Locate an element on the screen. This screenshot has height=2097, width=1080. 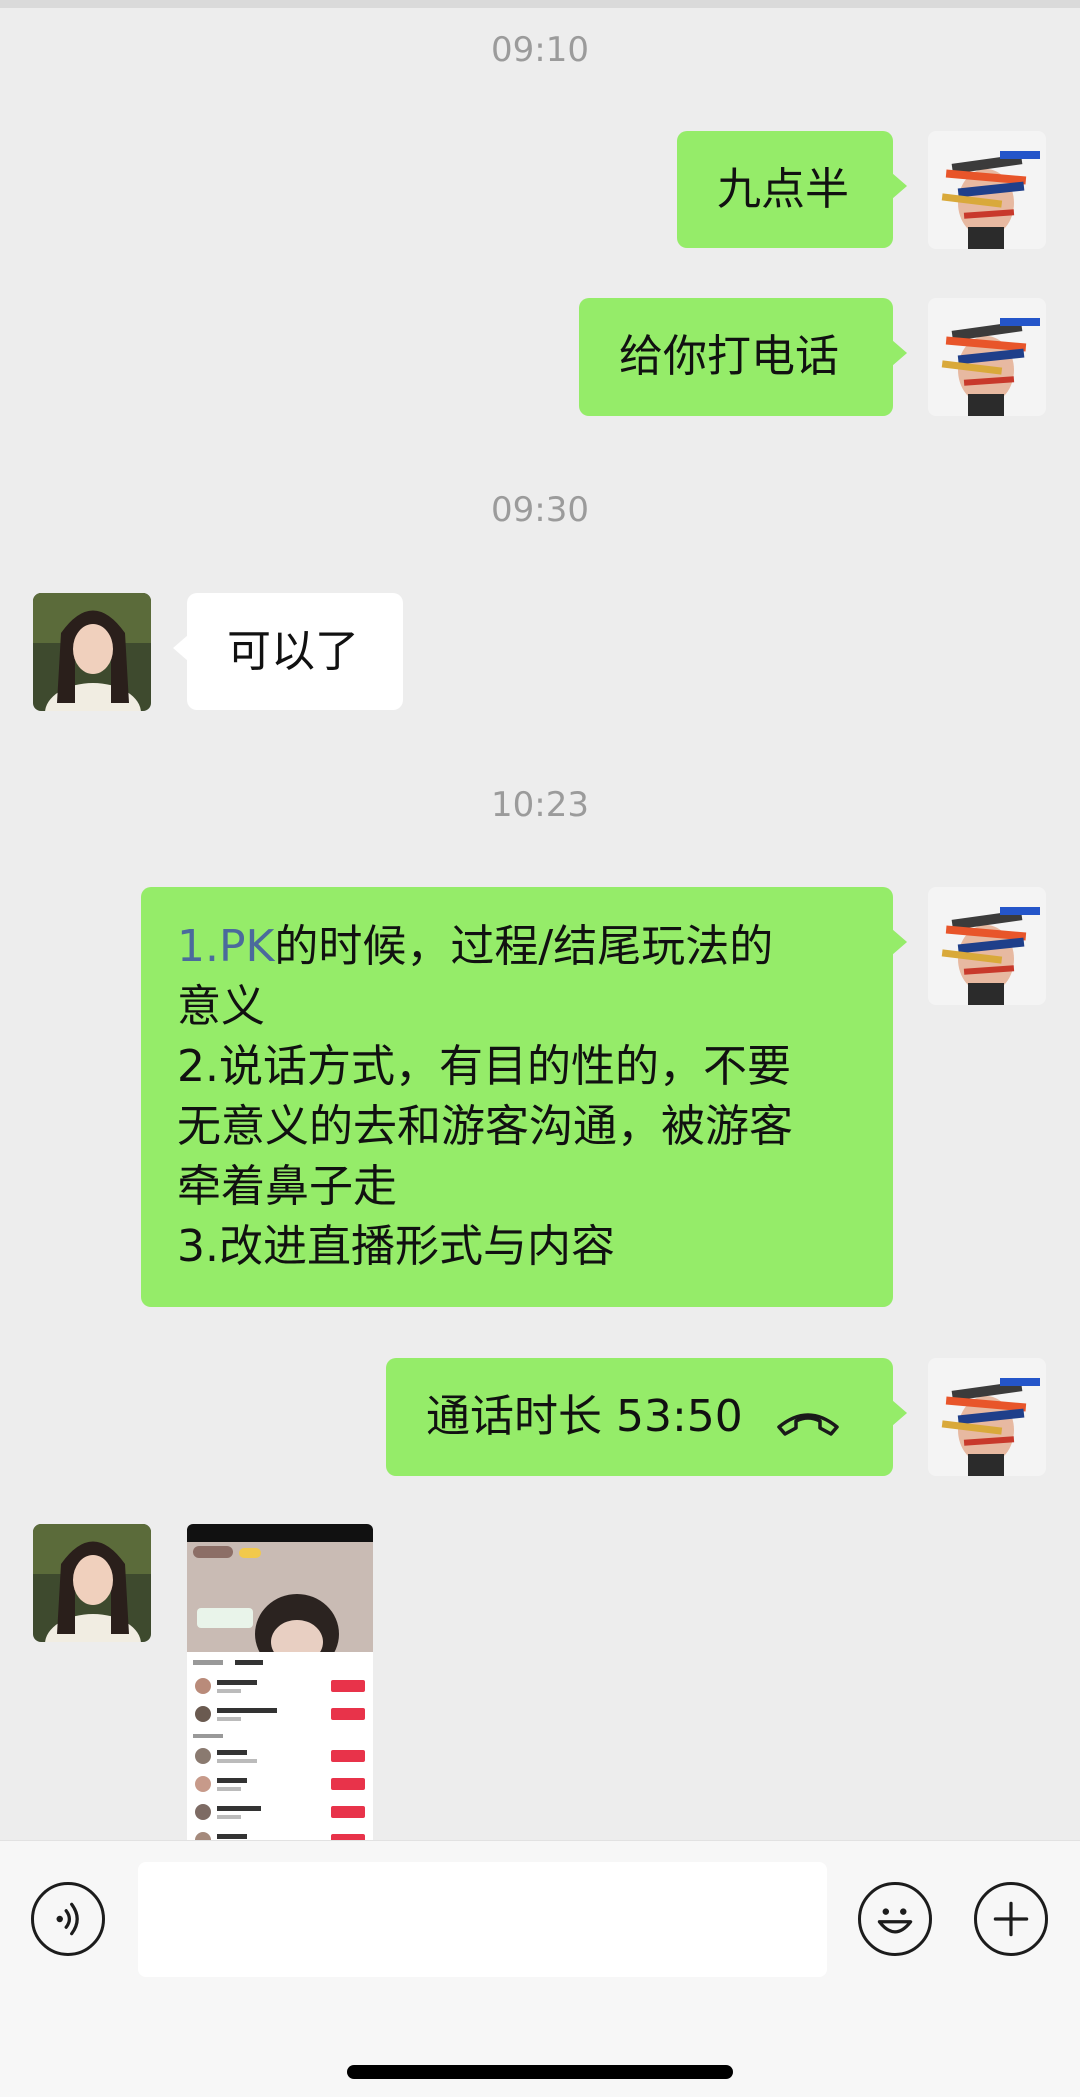
message-line-prefix: 1.PK is located at coordinates (226, 946).